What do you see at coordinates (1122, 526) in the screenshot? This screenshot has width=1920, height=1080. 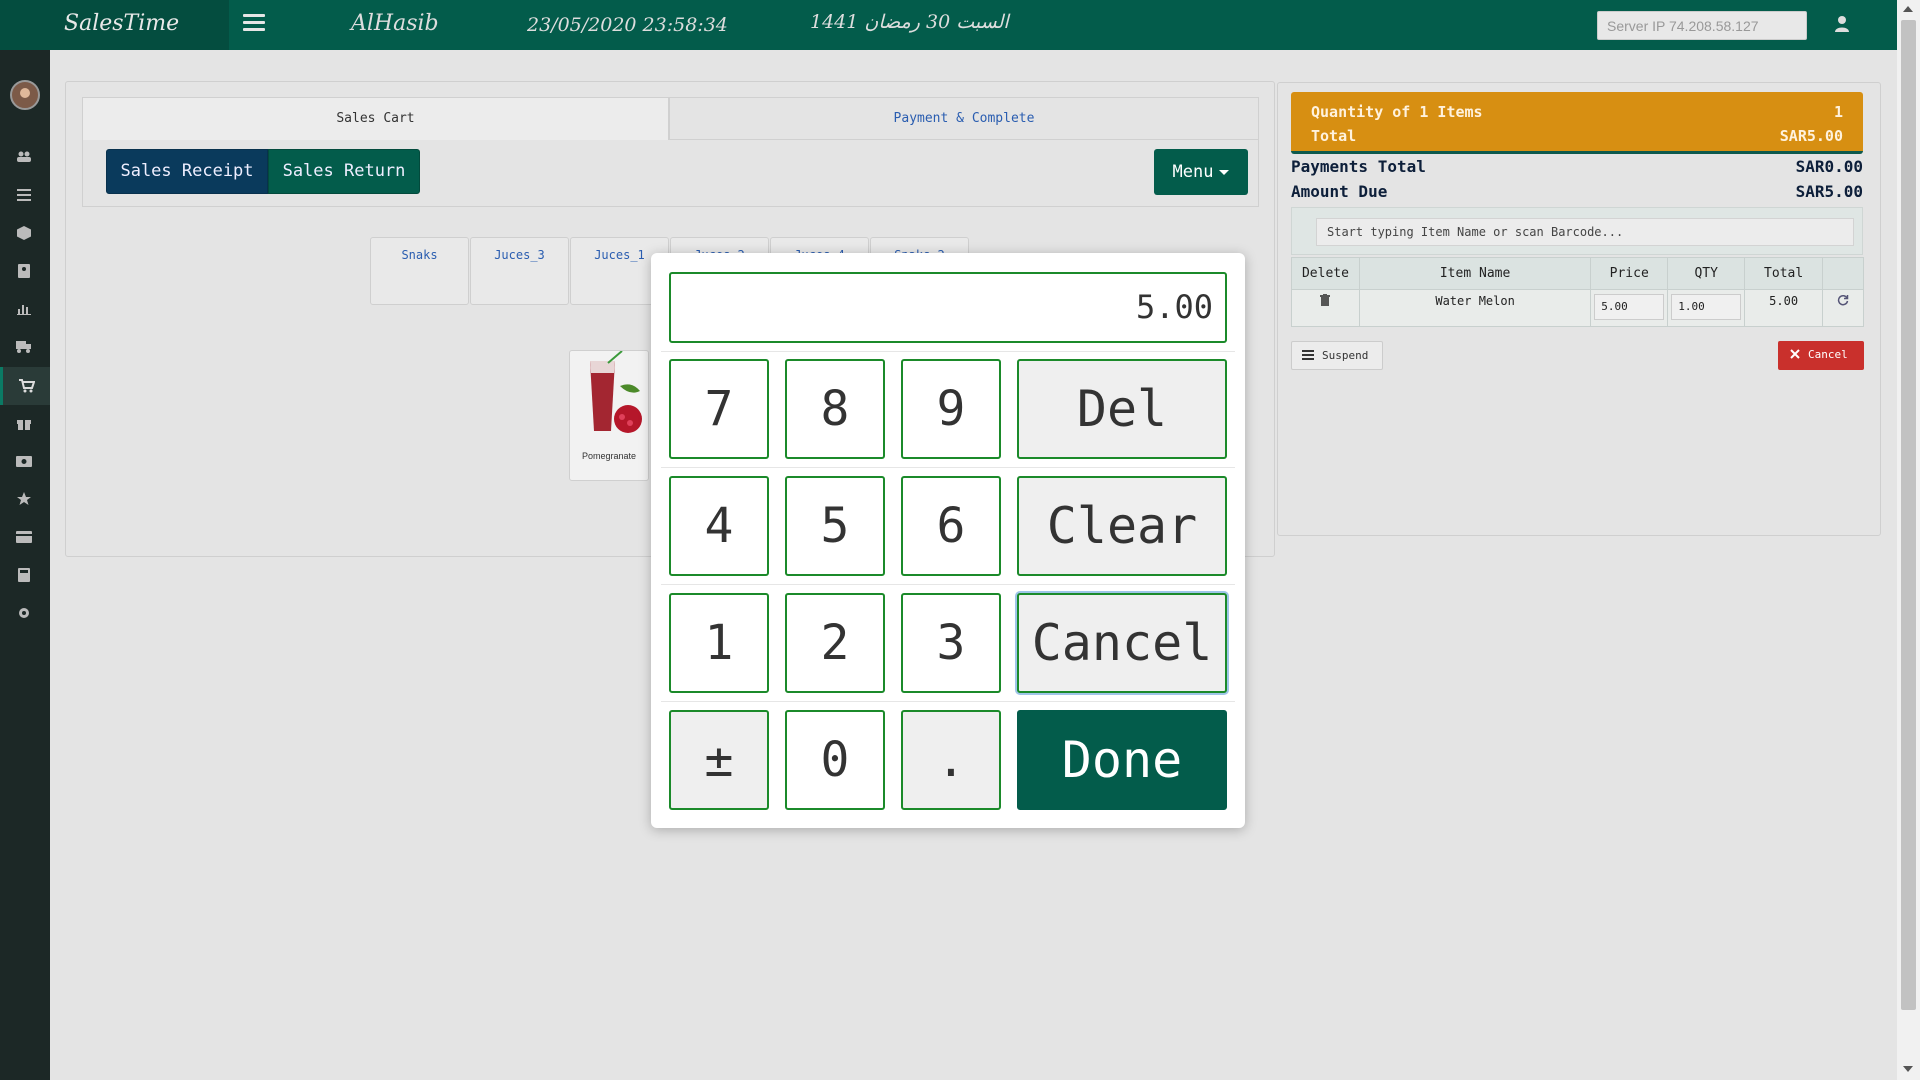 I see `clear-key: Clear` at bounding box center [1122, 526].